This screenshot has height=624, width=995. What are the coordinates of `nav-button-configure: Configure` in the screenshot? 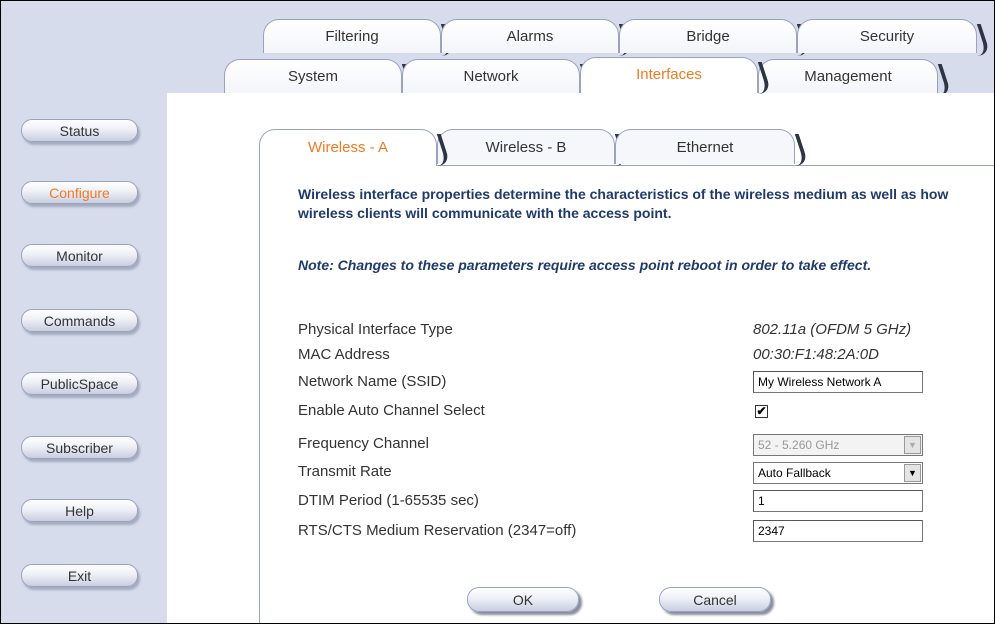 It's located at (79, 192).